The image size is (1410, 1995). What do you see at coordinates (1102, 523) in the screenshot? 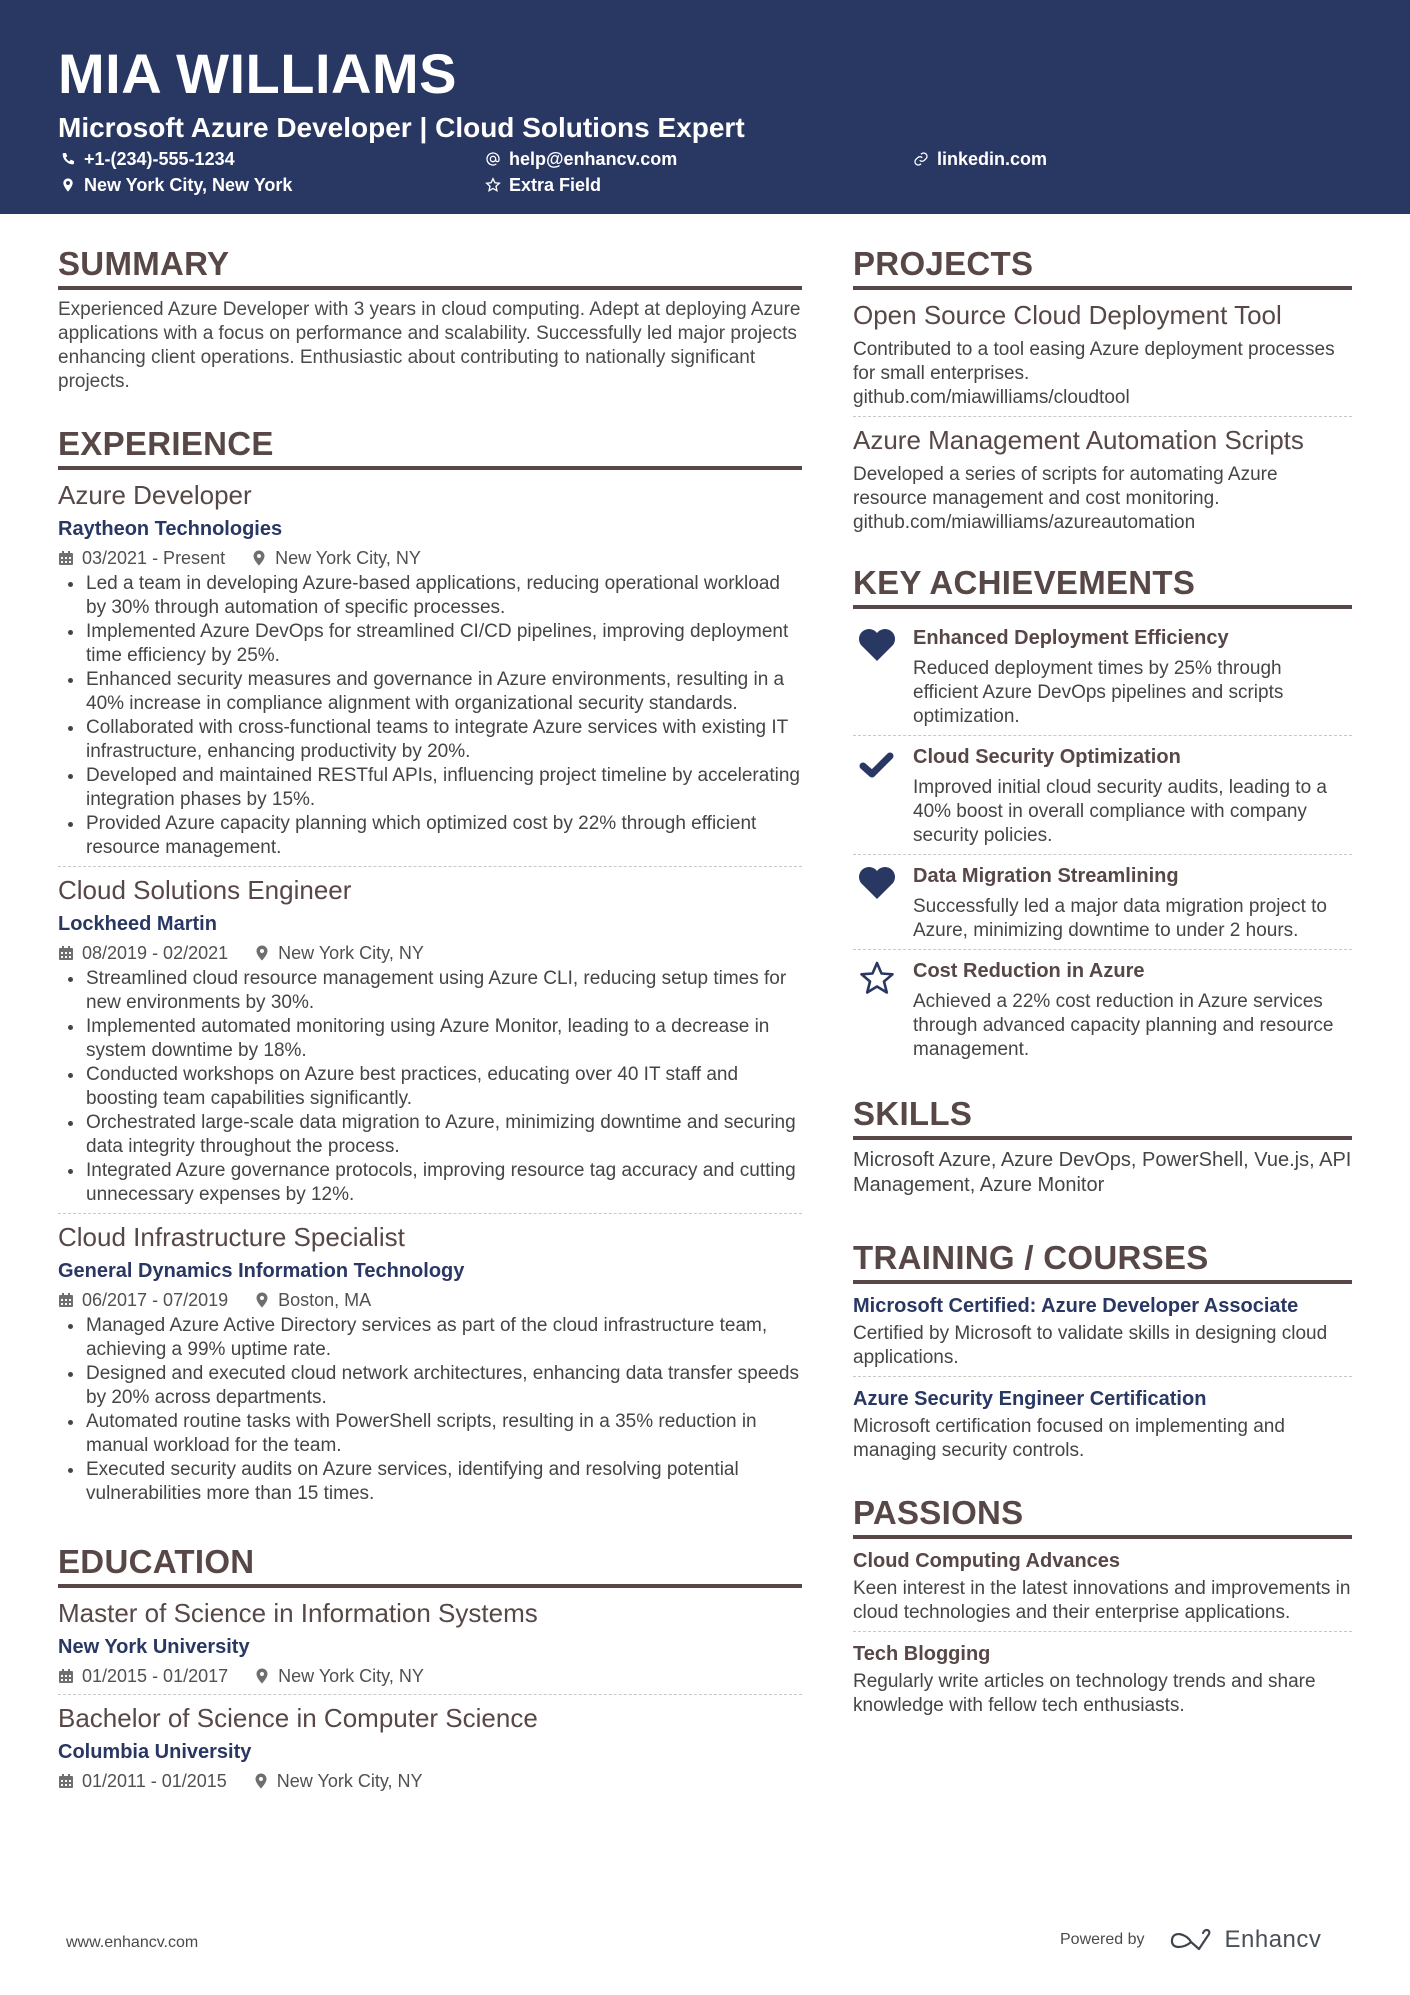
I see `project-link: github.com/miawilliams/azureautomation` at bounding box center [1102, 523].